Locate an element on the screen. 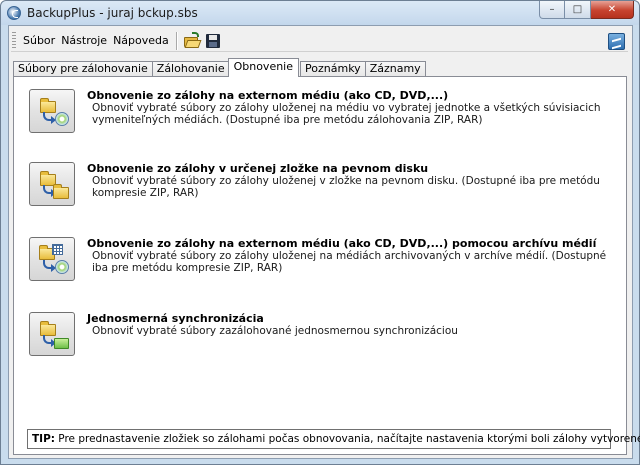 The height and width of the screenshot is (465, 640). restore-media-archive-button is located at coordinates (52, 259).